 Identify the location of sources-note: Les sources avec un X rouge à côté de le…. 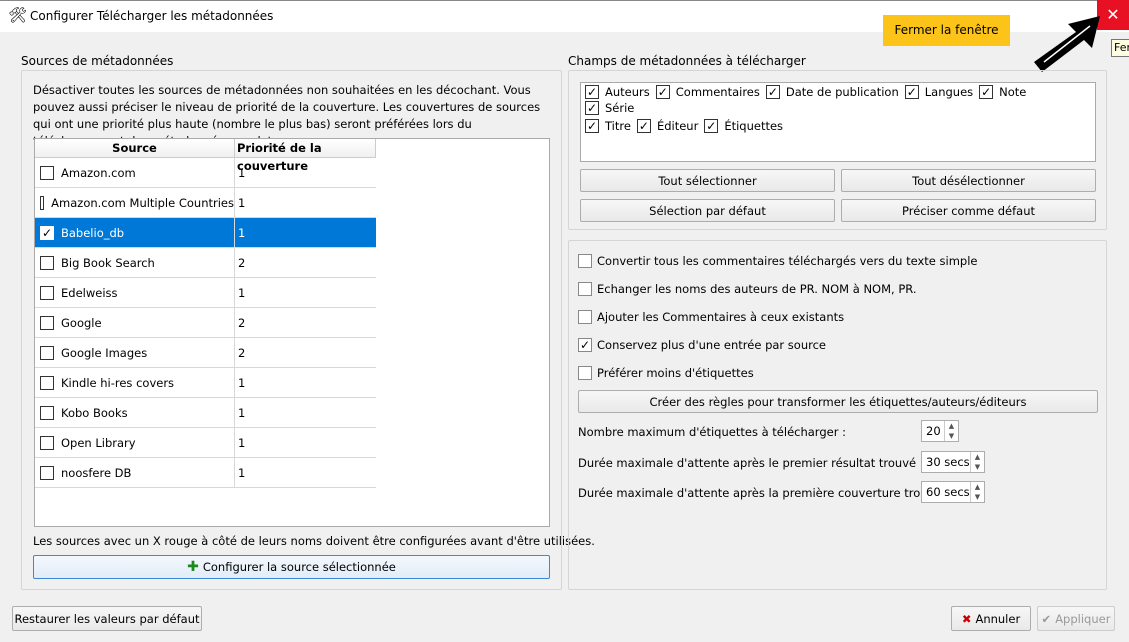
(314, 541).